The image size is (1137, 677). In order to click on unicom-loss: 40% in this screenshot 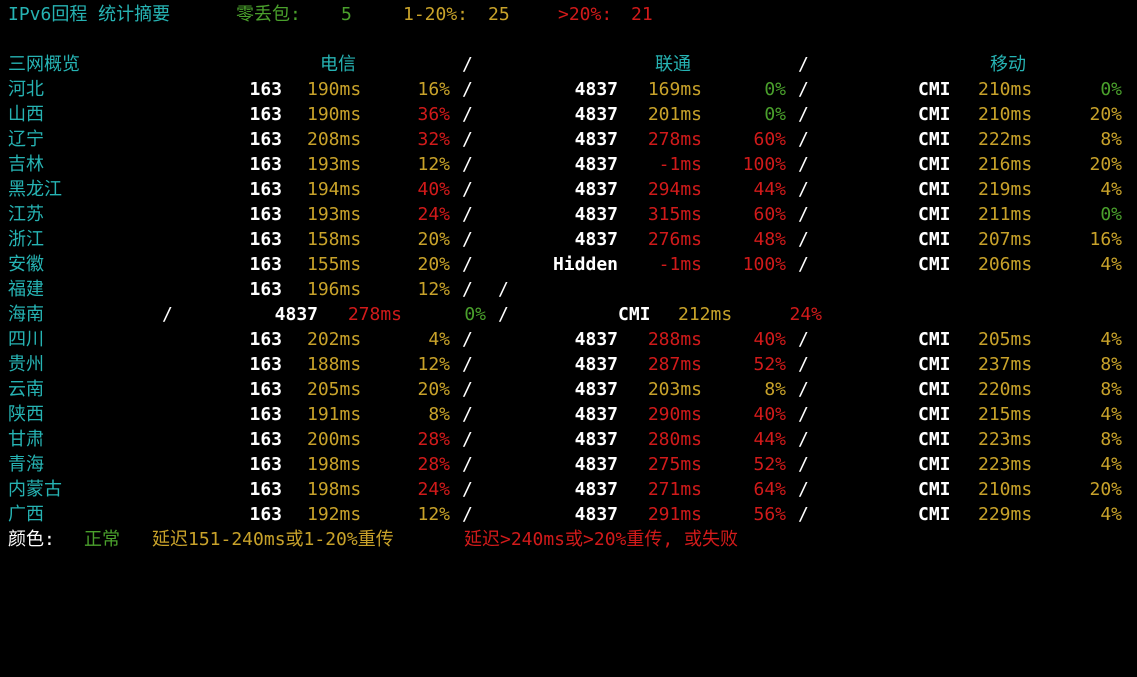, I will do `click(769, 414)`.